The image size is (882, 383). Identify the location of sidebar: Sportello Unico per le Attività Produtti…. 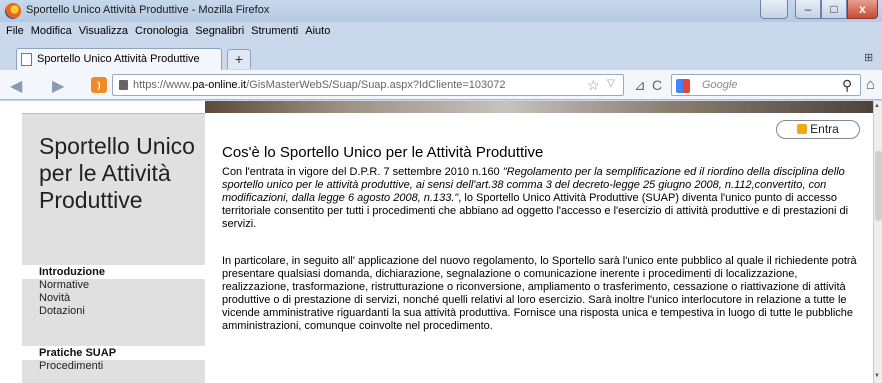
(113, 248).